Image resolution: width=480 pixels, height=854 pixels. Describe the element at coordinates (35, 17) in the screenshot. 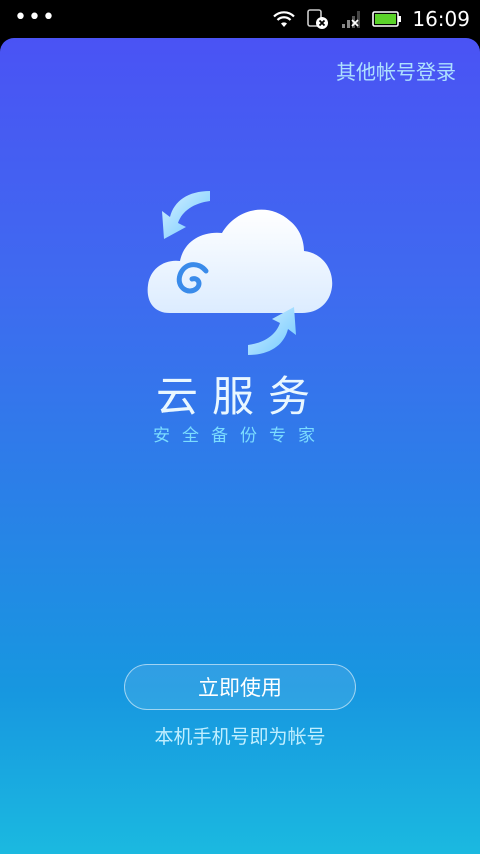

I see `menu-dots-icon: •••` at that location.